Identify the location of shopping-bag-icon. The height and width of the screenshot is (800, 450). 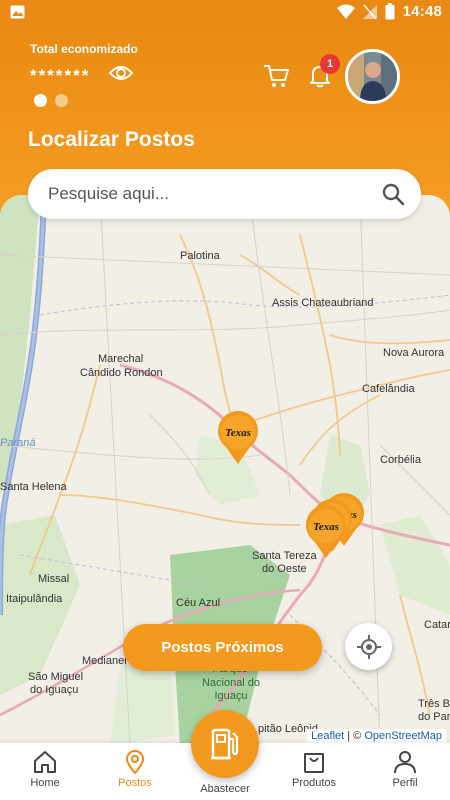
(314, 763).